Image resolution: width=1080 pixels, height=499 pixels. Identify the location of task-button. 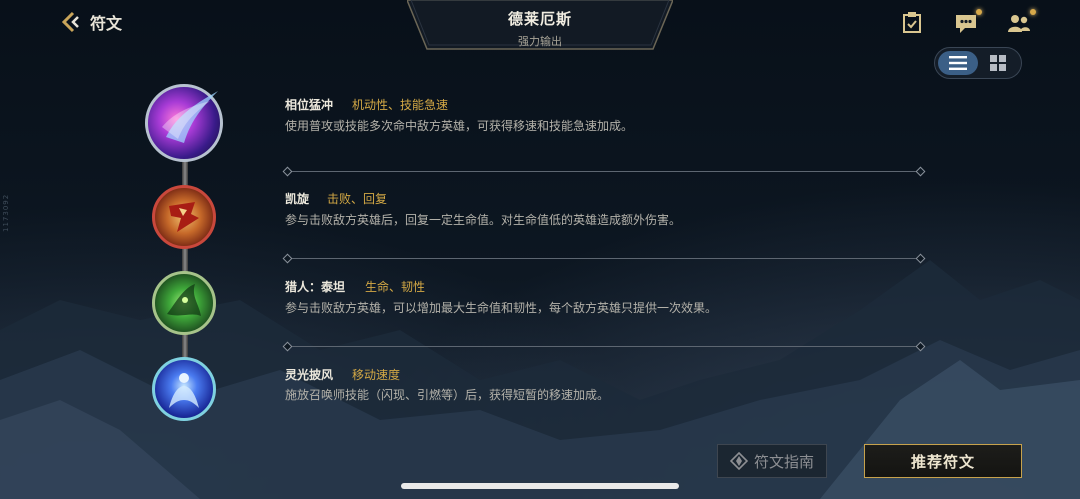
(912, 23).